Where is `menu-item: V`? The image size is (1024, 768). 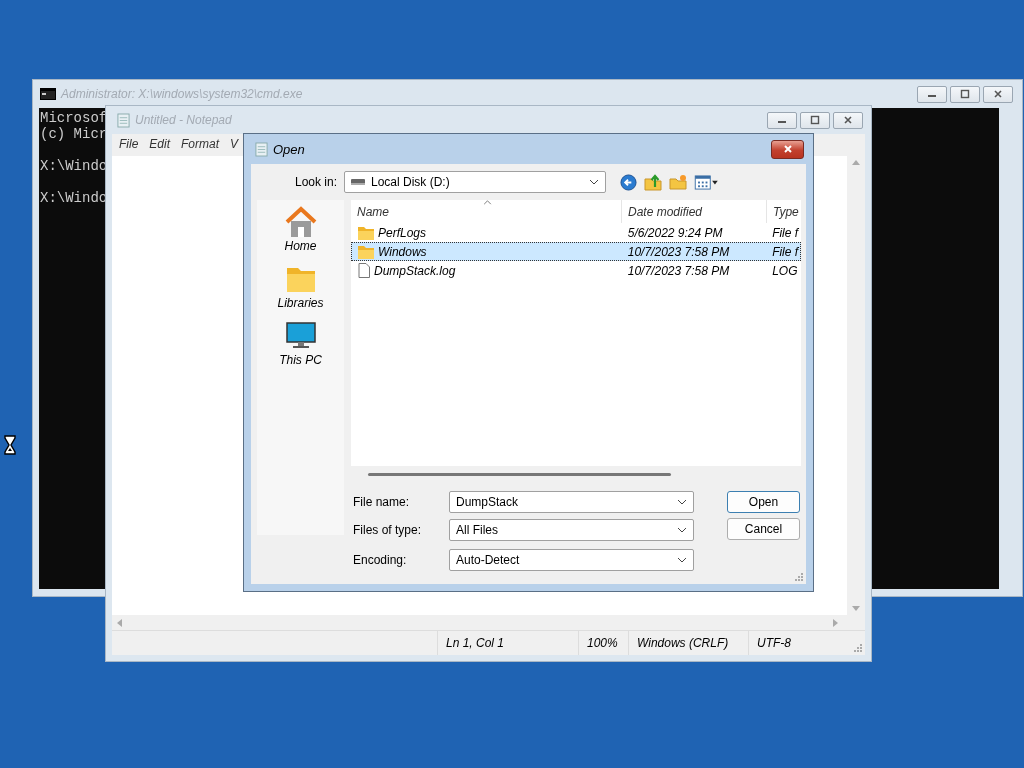
menu-item: V is located at coordinates (234, 145).